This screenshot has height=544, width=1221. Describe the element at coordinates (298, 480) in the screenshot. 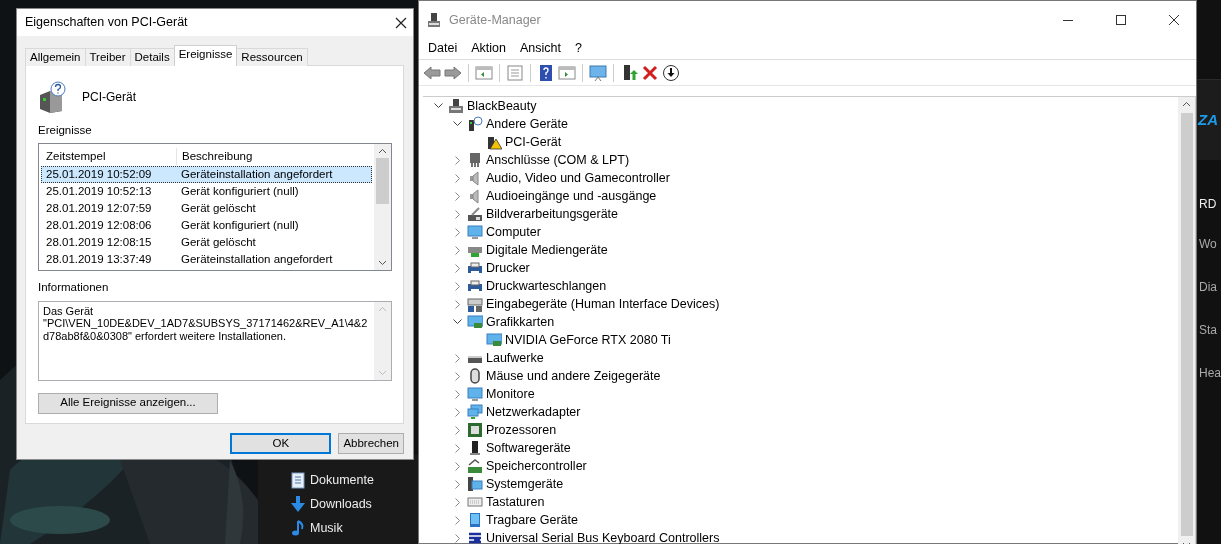

I see `document-icon` at that location.